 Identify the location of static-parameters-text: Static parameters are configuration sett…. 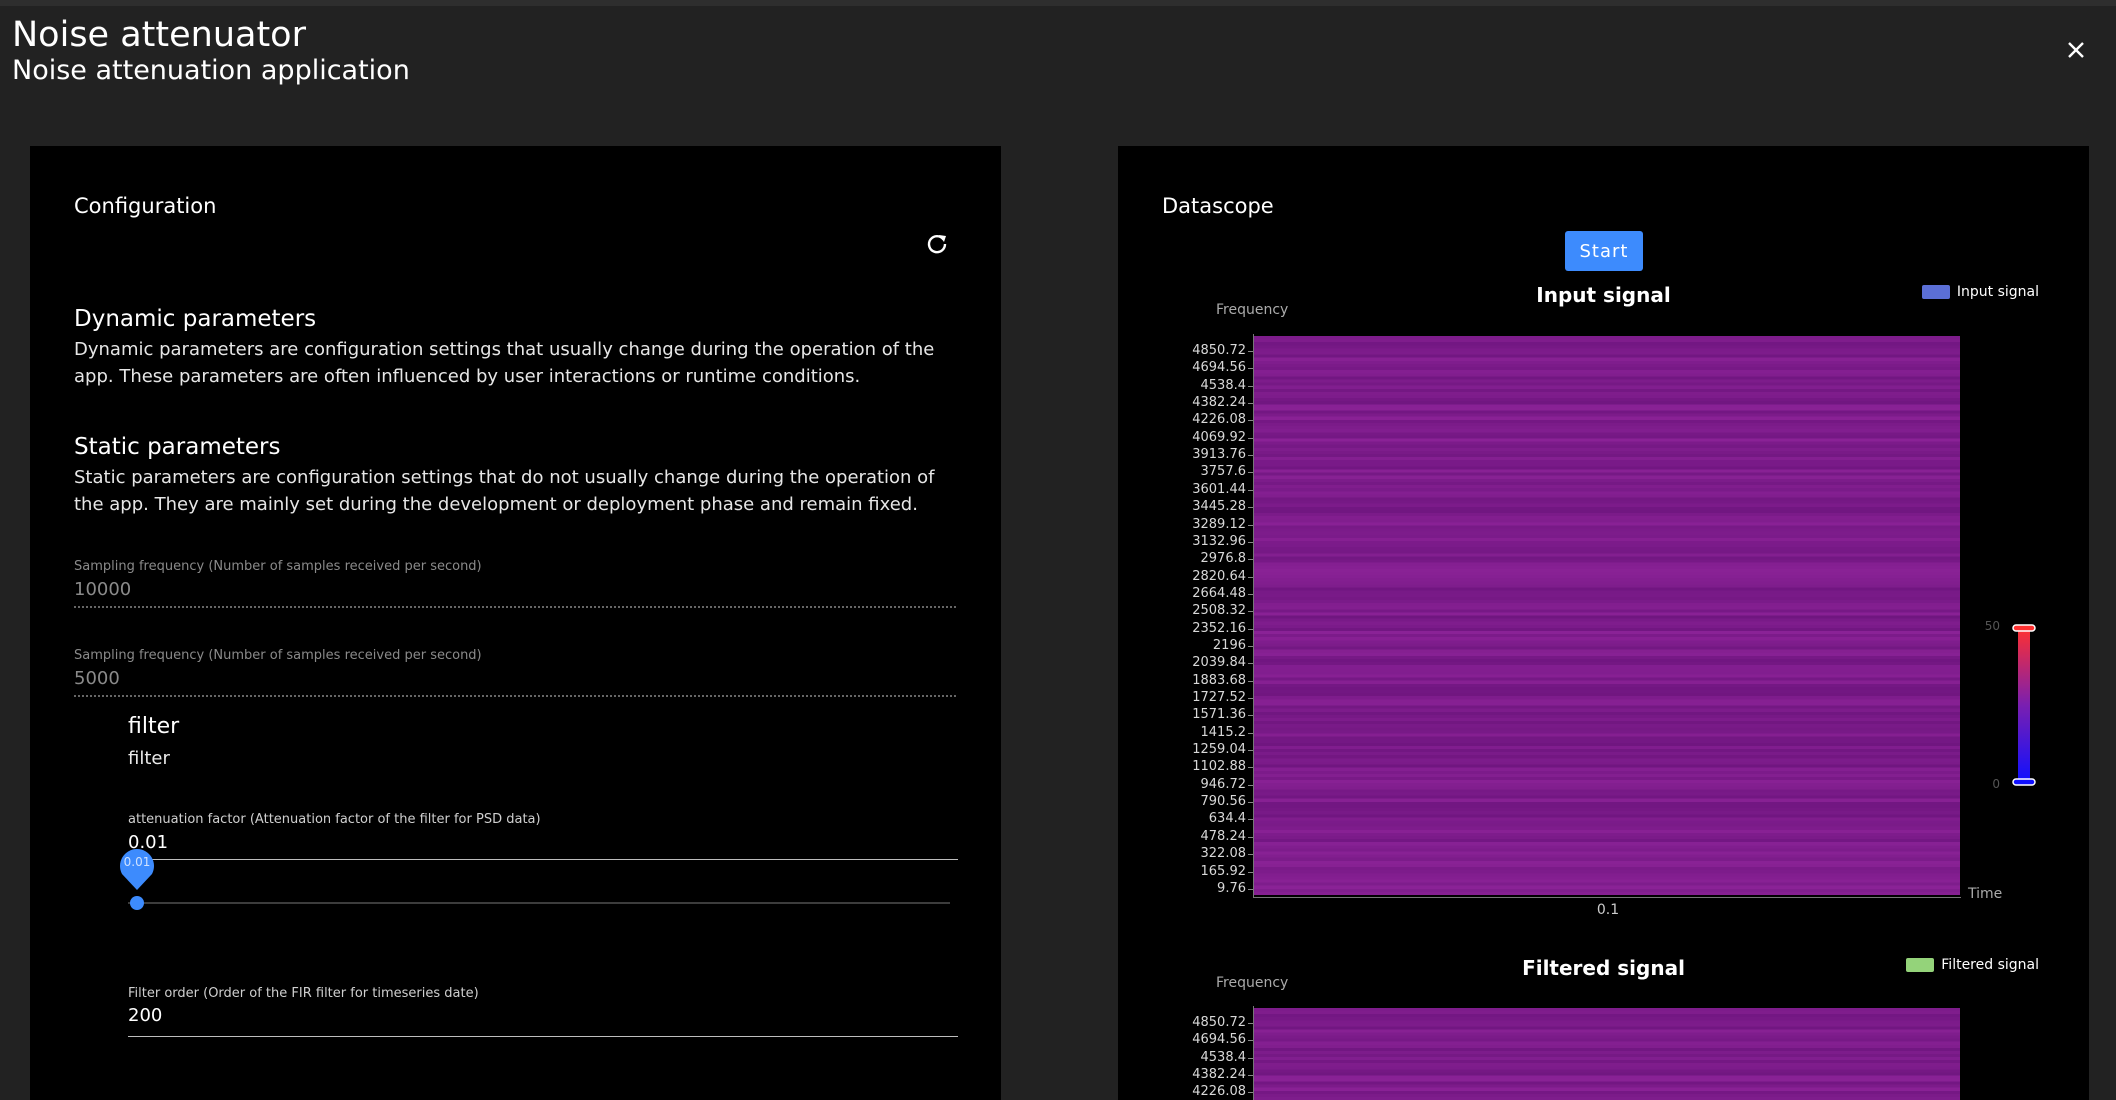
(504, 491).